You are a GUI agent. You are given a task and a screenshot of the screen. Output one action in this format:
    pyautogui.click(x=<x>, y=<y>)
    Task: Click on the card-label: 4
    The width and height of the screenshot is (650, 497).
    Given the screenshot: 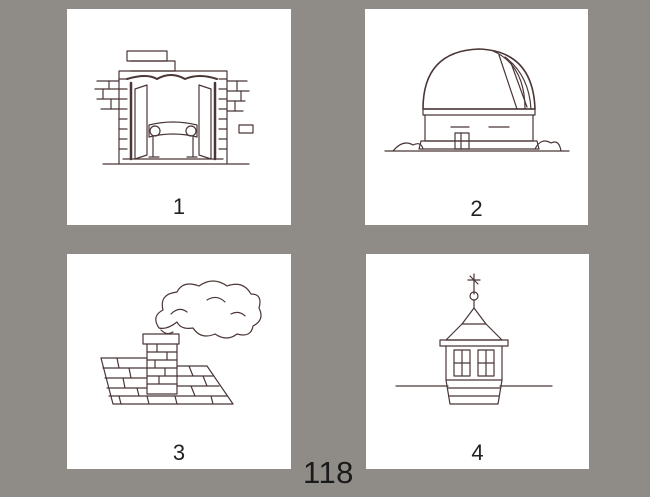 What is the action you would take?
    pyautogui.click(x=477, y=452)
    